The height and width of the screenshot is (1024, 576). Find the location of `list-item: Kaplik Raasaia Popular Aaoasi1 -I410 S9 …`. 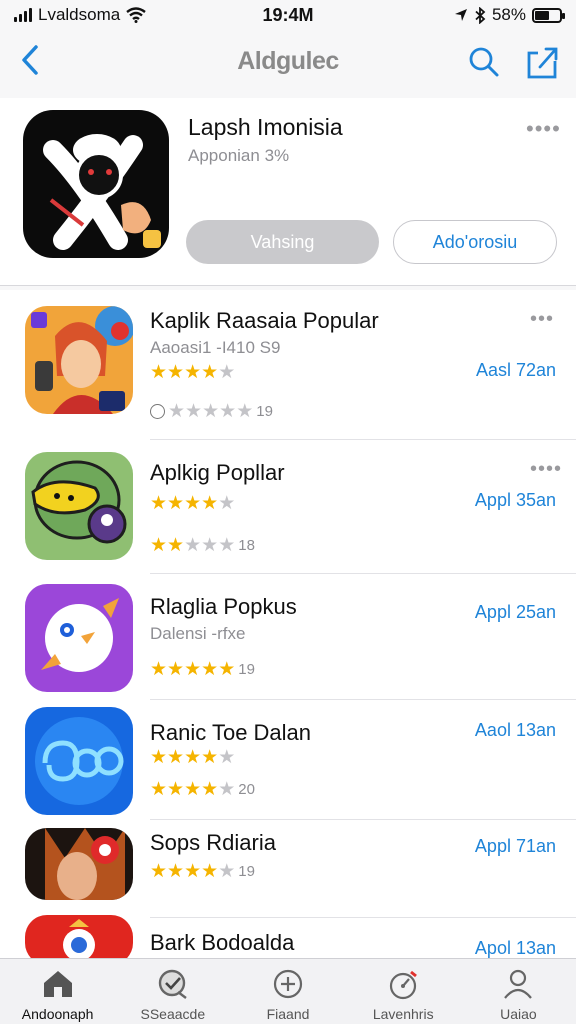

list-item: Kaplik Raasaia Popular Aaoasi1 -I410 S9 … is located at coordinates (288, 365).